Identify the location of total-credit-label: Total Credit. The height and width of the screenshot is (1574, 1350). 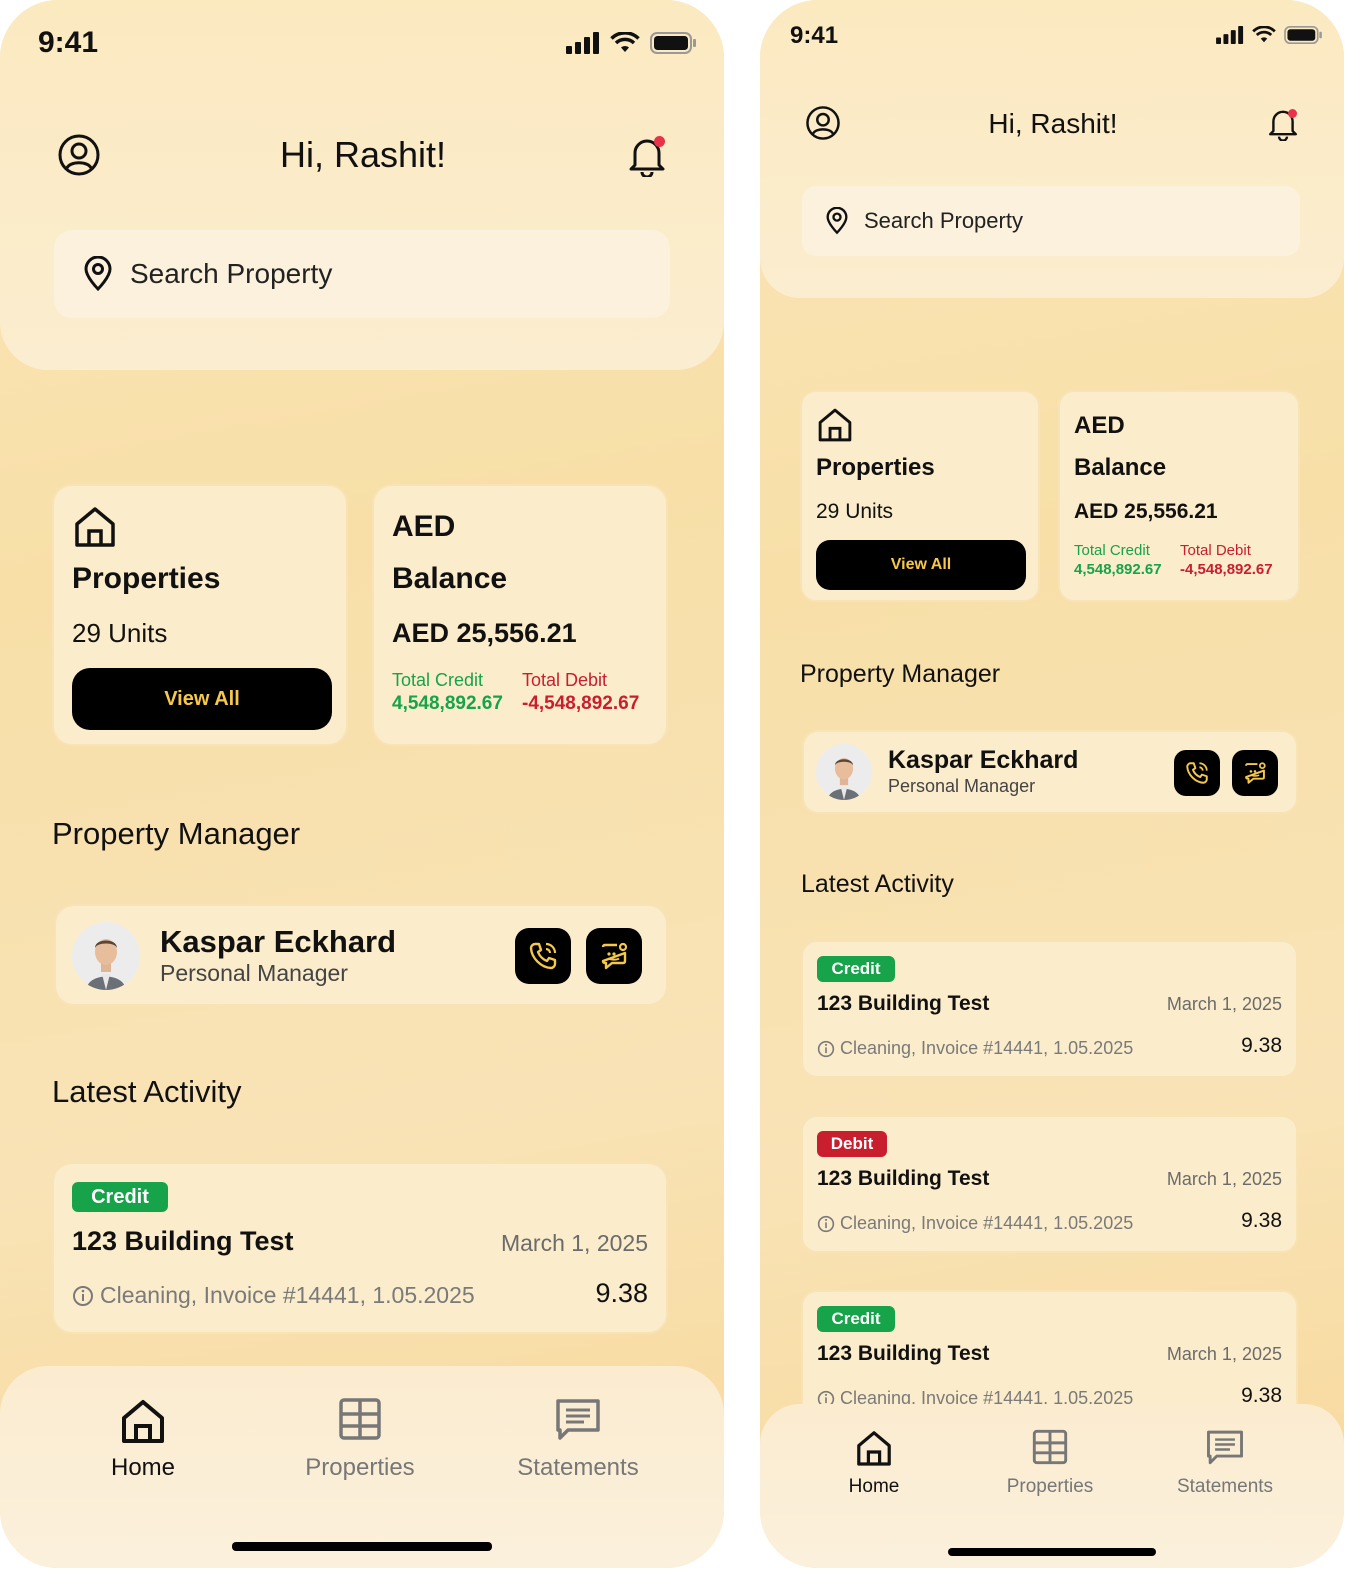
(1112, 550).